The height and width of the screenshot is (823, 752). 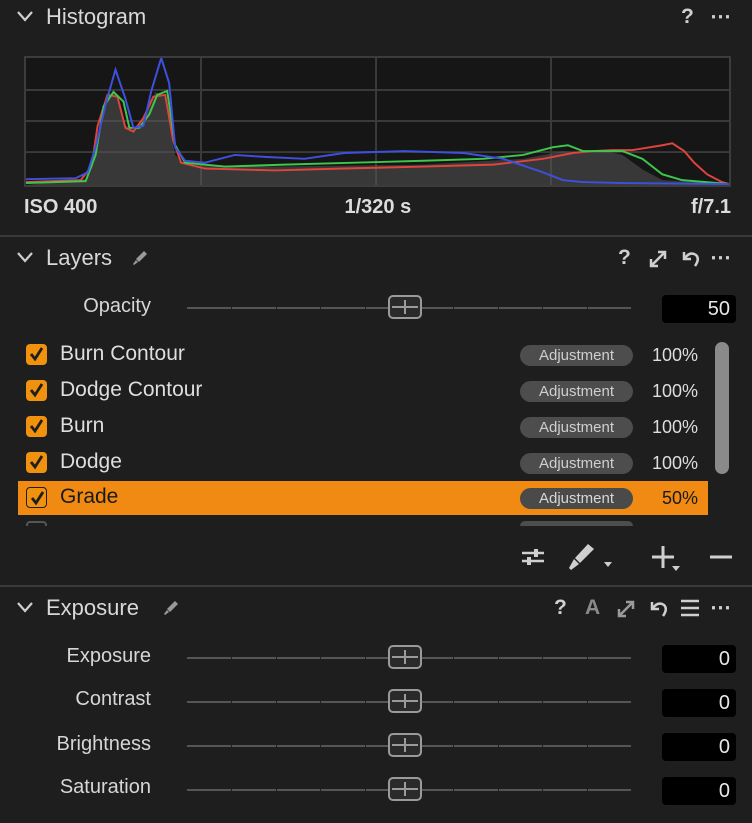 I want to click on layer-row-selected: Grade Adjustment 50%, so click(x=363, y=498).